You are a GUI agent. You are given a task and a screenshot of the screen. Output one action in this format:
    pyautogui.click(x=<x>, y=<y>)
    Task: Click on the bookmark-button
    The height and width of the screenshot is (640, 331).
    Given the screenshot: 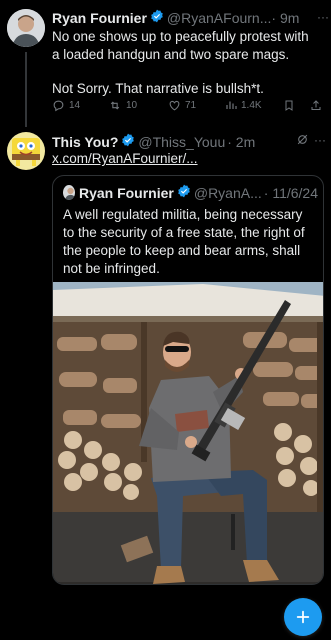 What is the action you would take?
    pyautogui.click(x=289, y=105)
    